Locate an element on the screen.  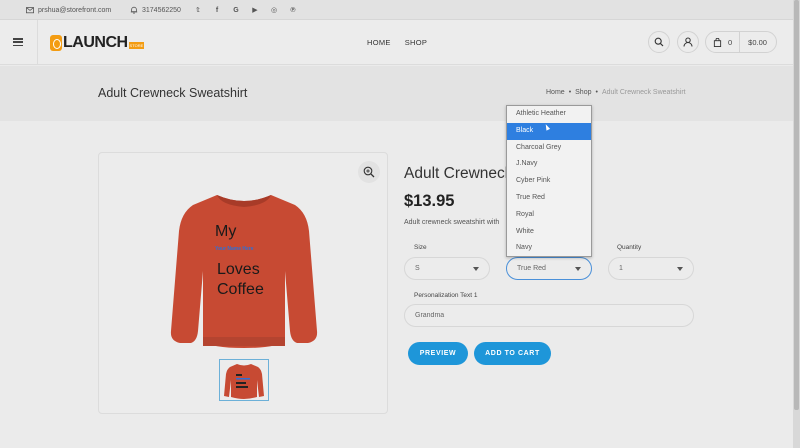
color-option: Charcoal Grey is located at coordinates (549, 148).